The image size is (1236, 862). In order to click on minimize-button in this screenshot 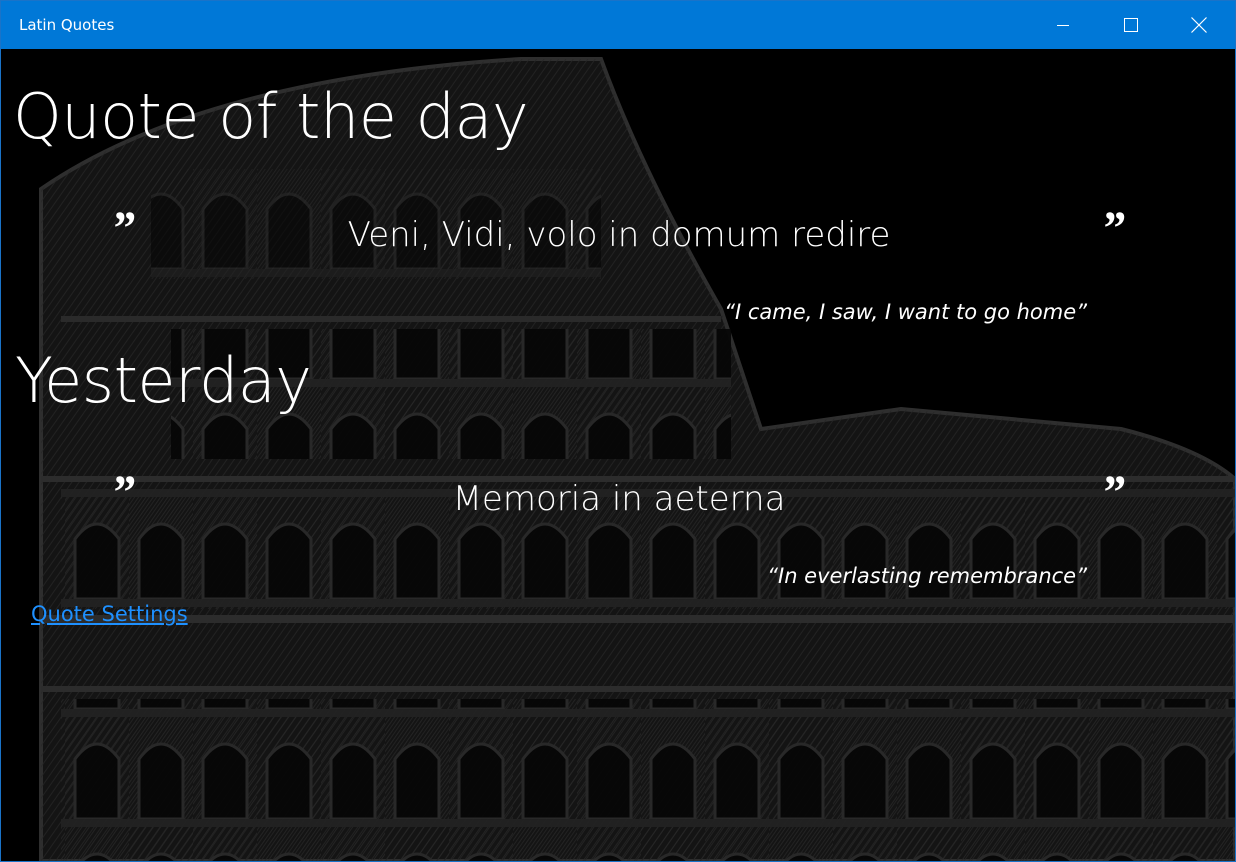, I will do `click(1063, 25)`.